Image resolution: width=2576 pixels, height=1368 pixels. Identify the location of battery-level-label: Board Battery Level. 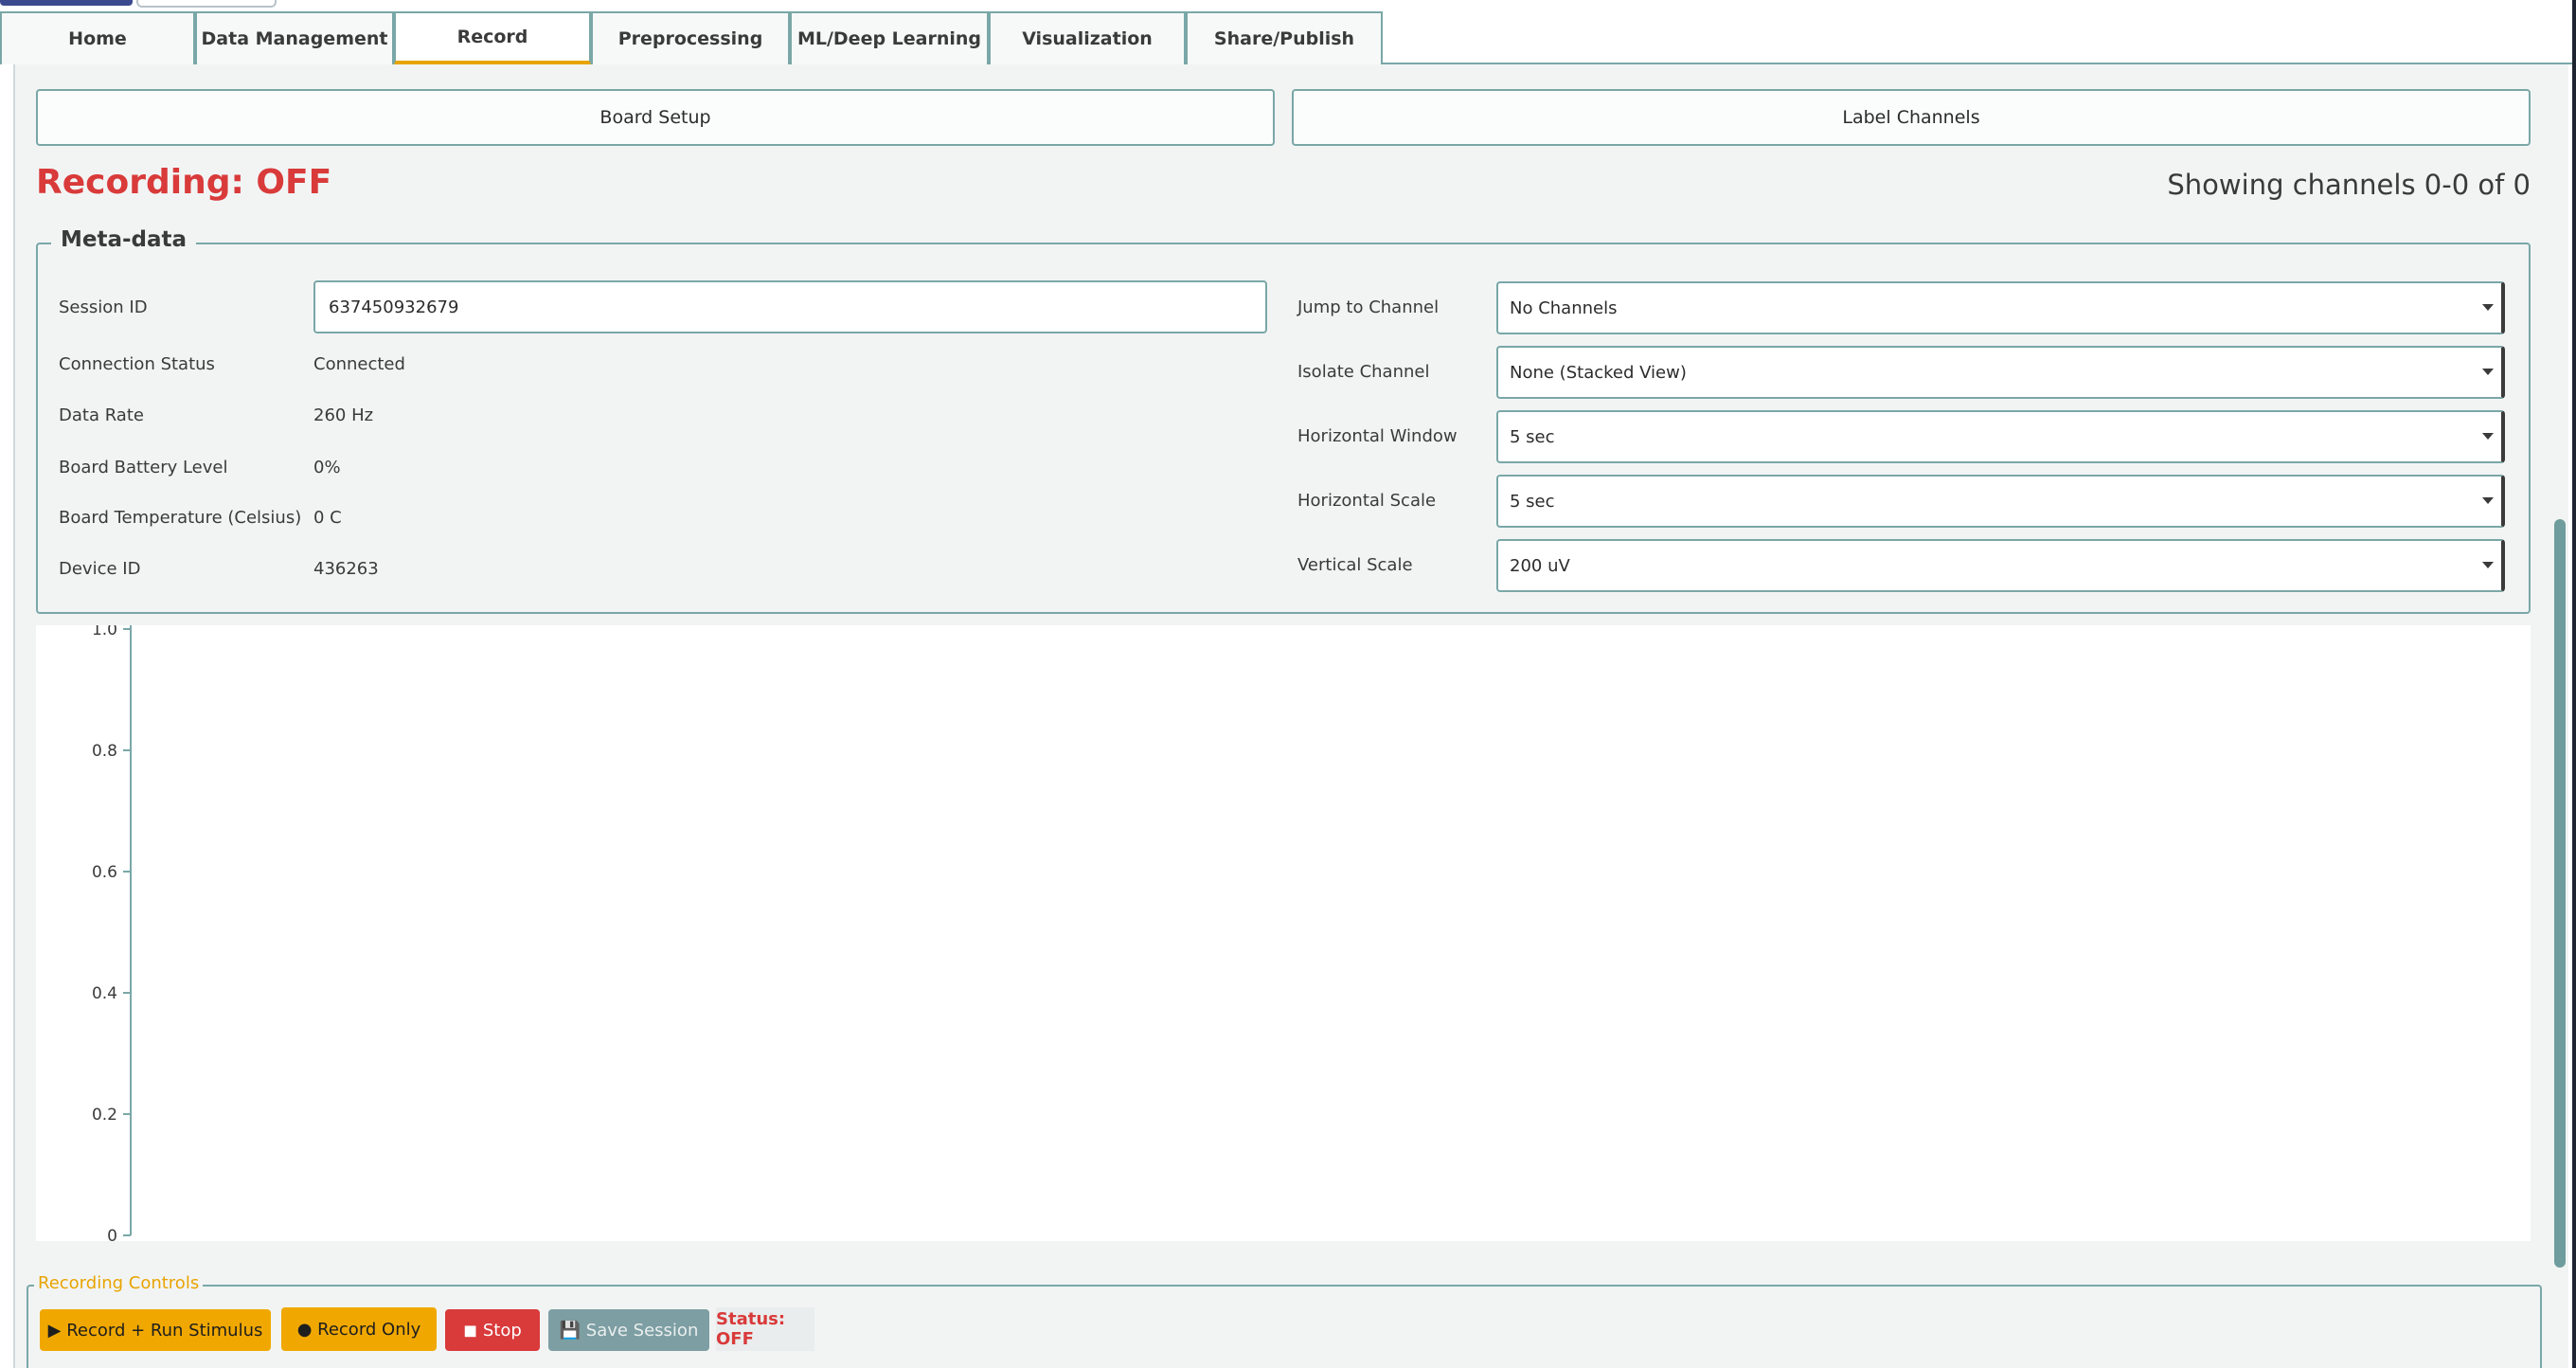
(143, 467).